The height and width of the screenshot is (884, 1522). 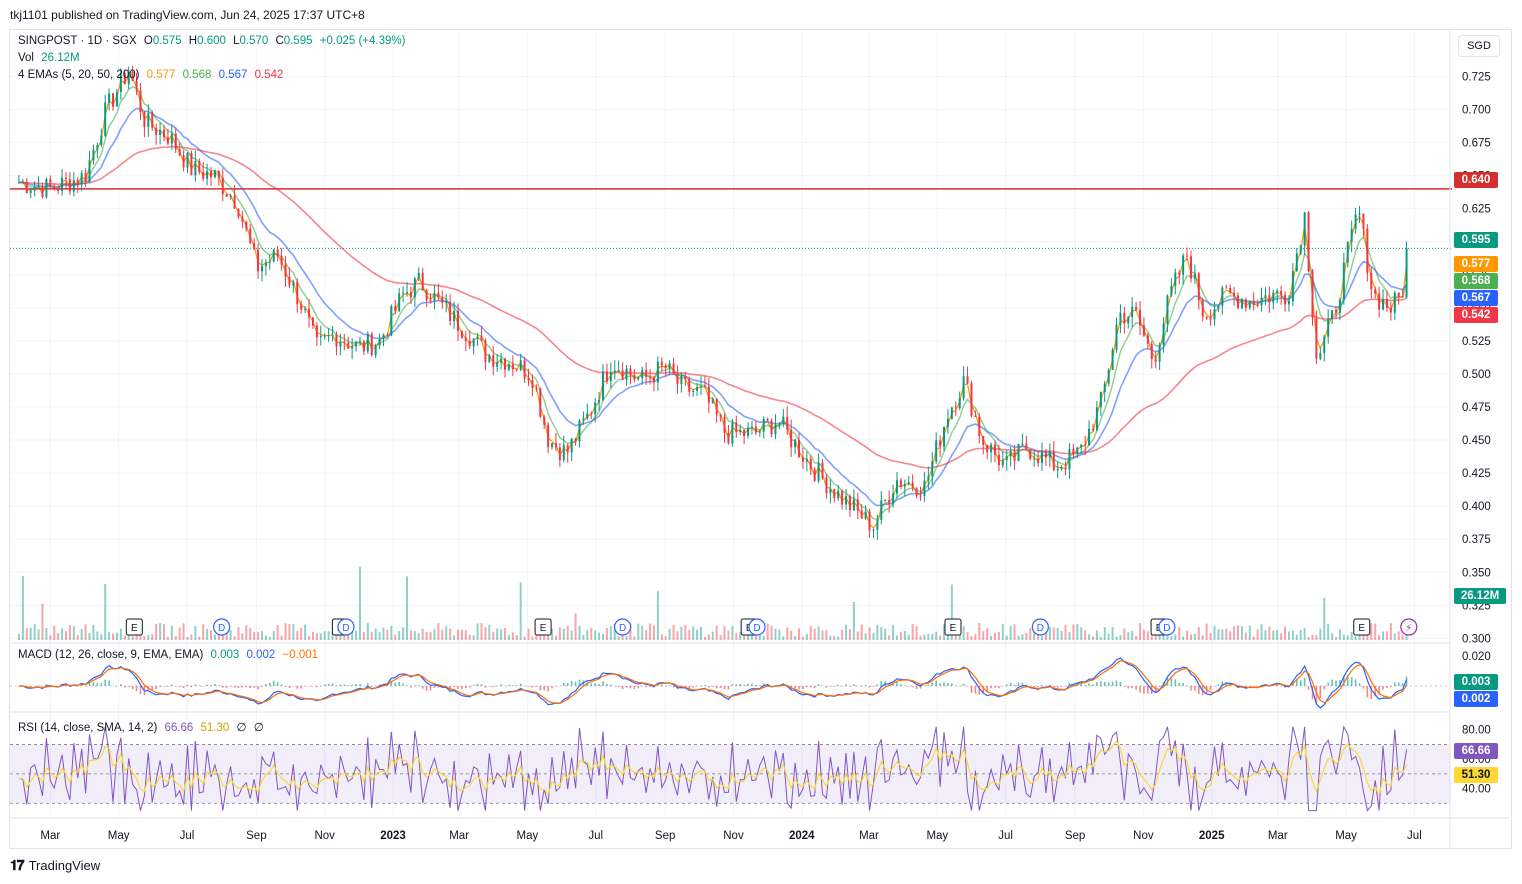 What do you see at coordinates (1476, 342) in the screenshot?
I see `price-tick-label: 0.525` at bounding box center [1476, 342].